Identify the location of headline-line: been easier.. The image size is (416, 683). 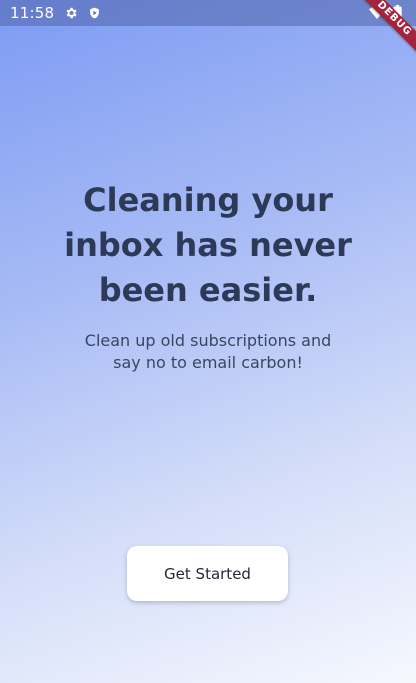
(208, 290).